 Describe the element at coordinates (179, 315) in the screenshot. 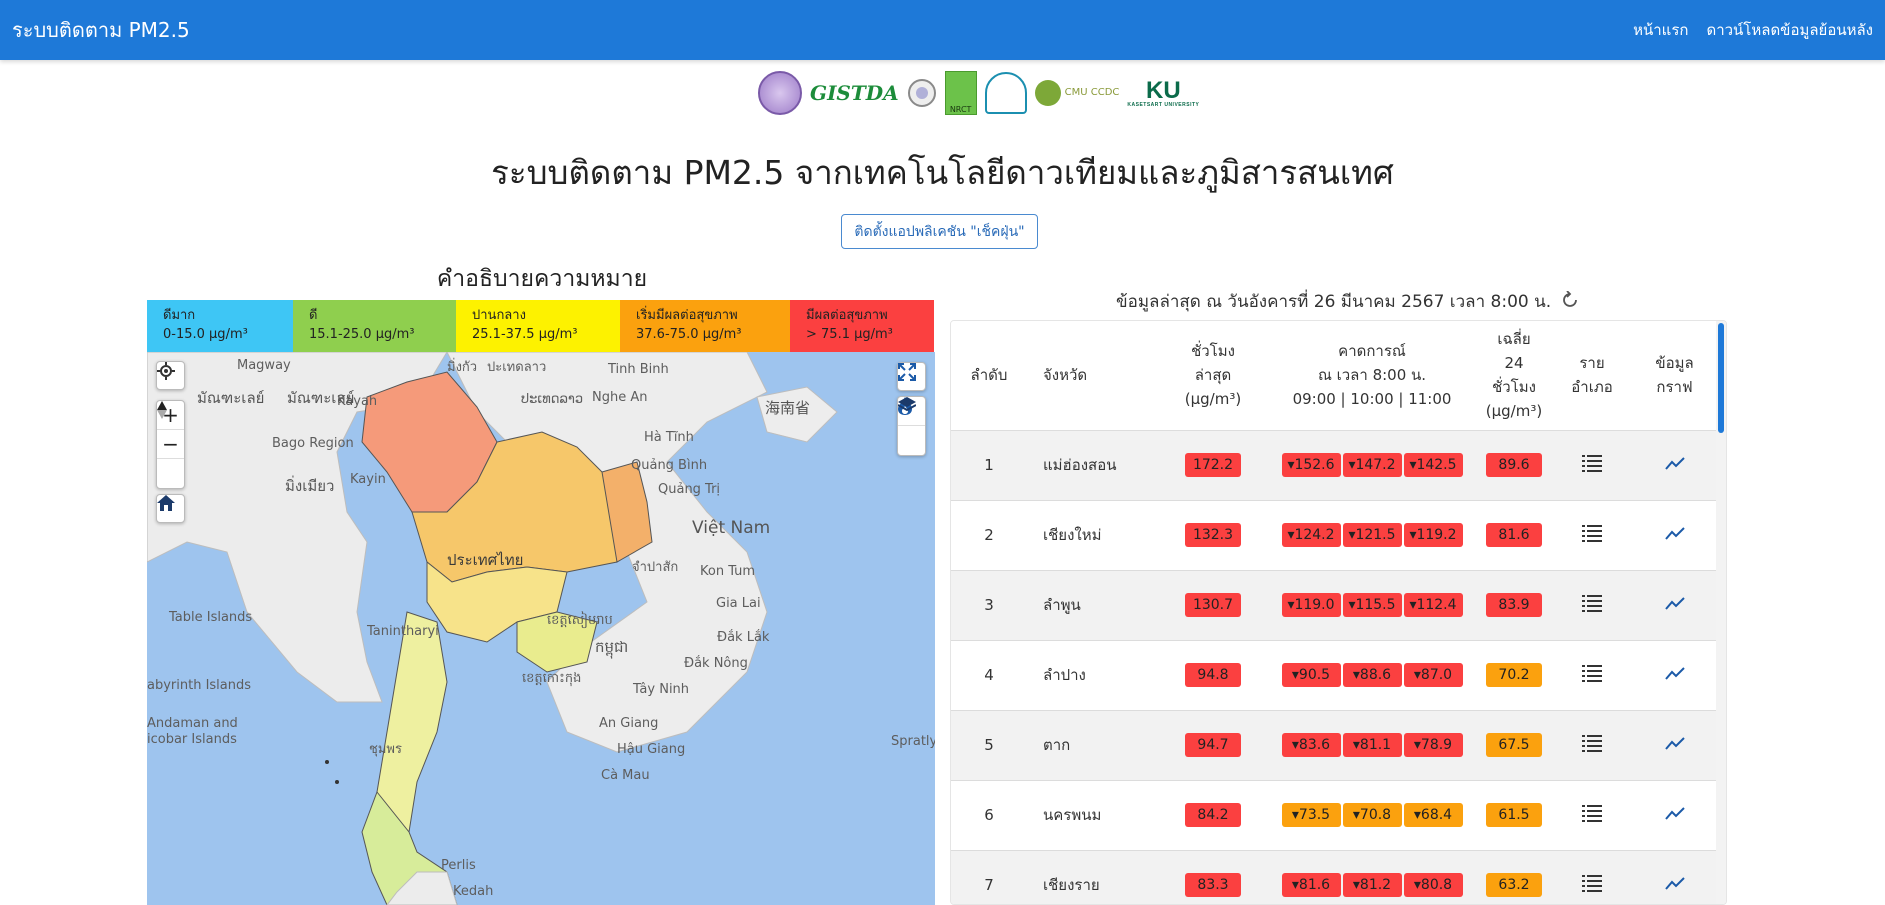

I see `legend-label: ดีมาก` at that location.